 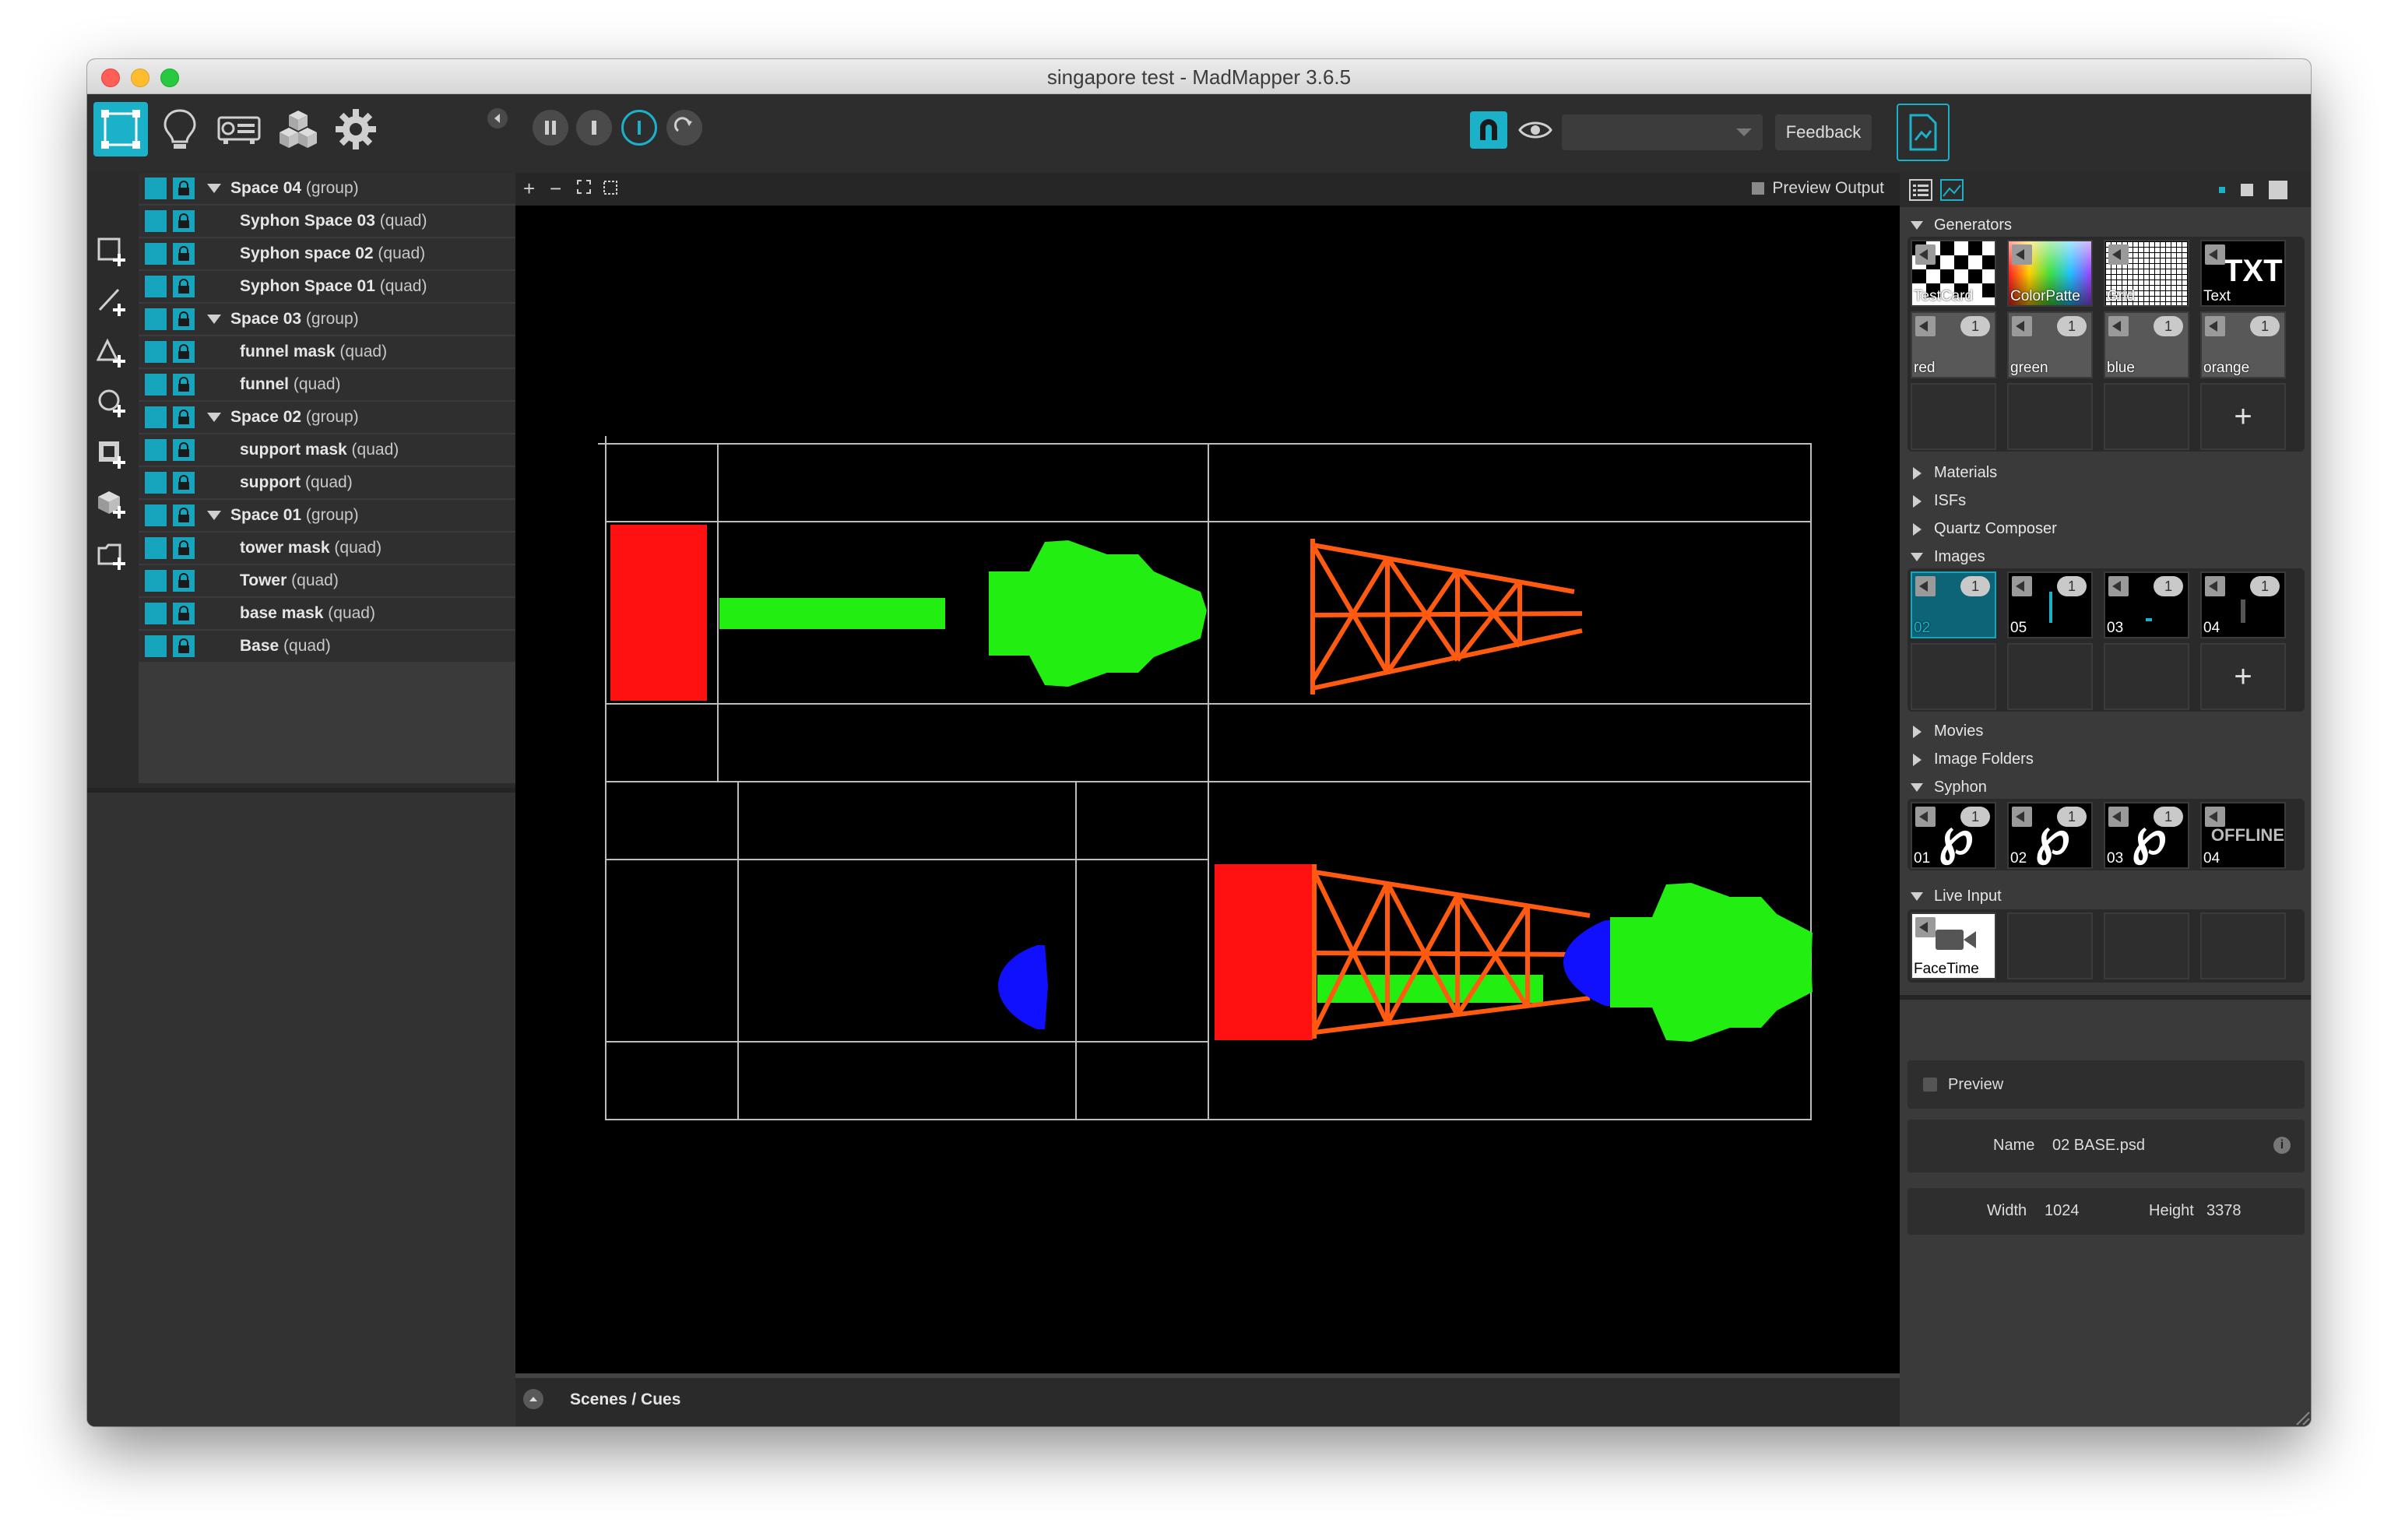 I want to click on media-view-button, so click(x=1952, y=192).